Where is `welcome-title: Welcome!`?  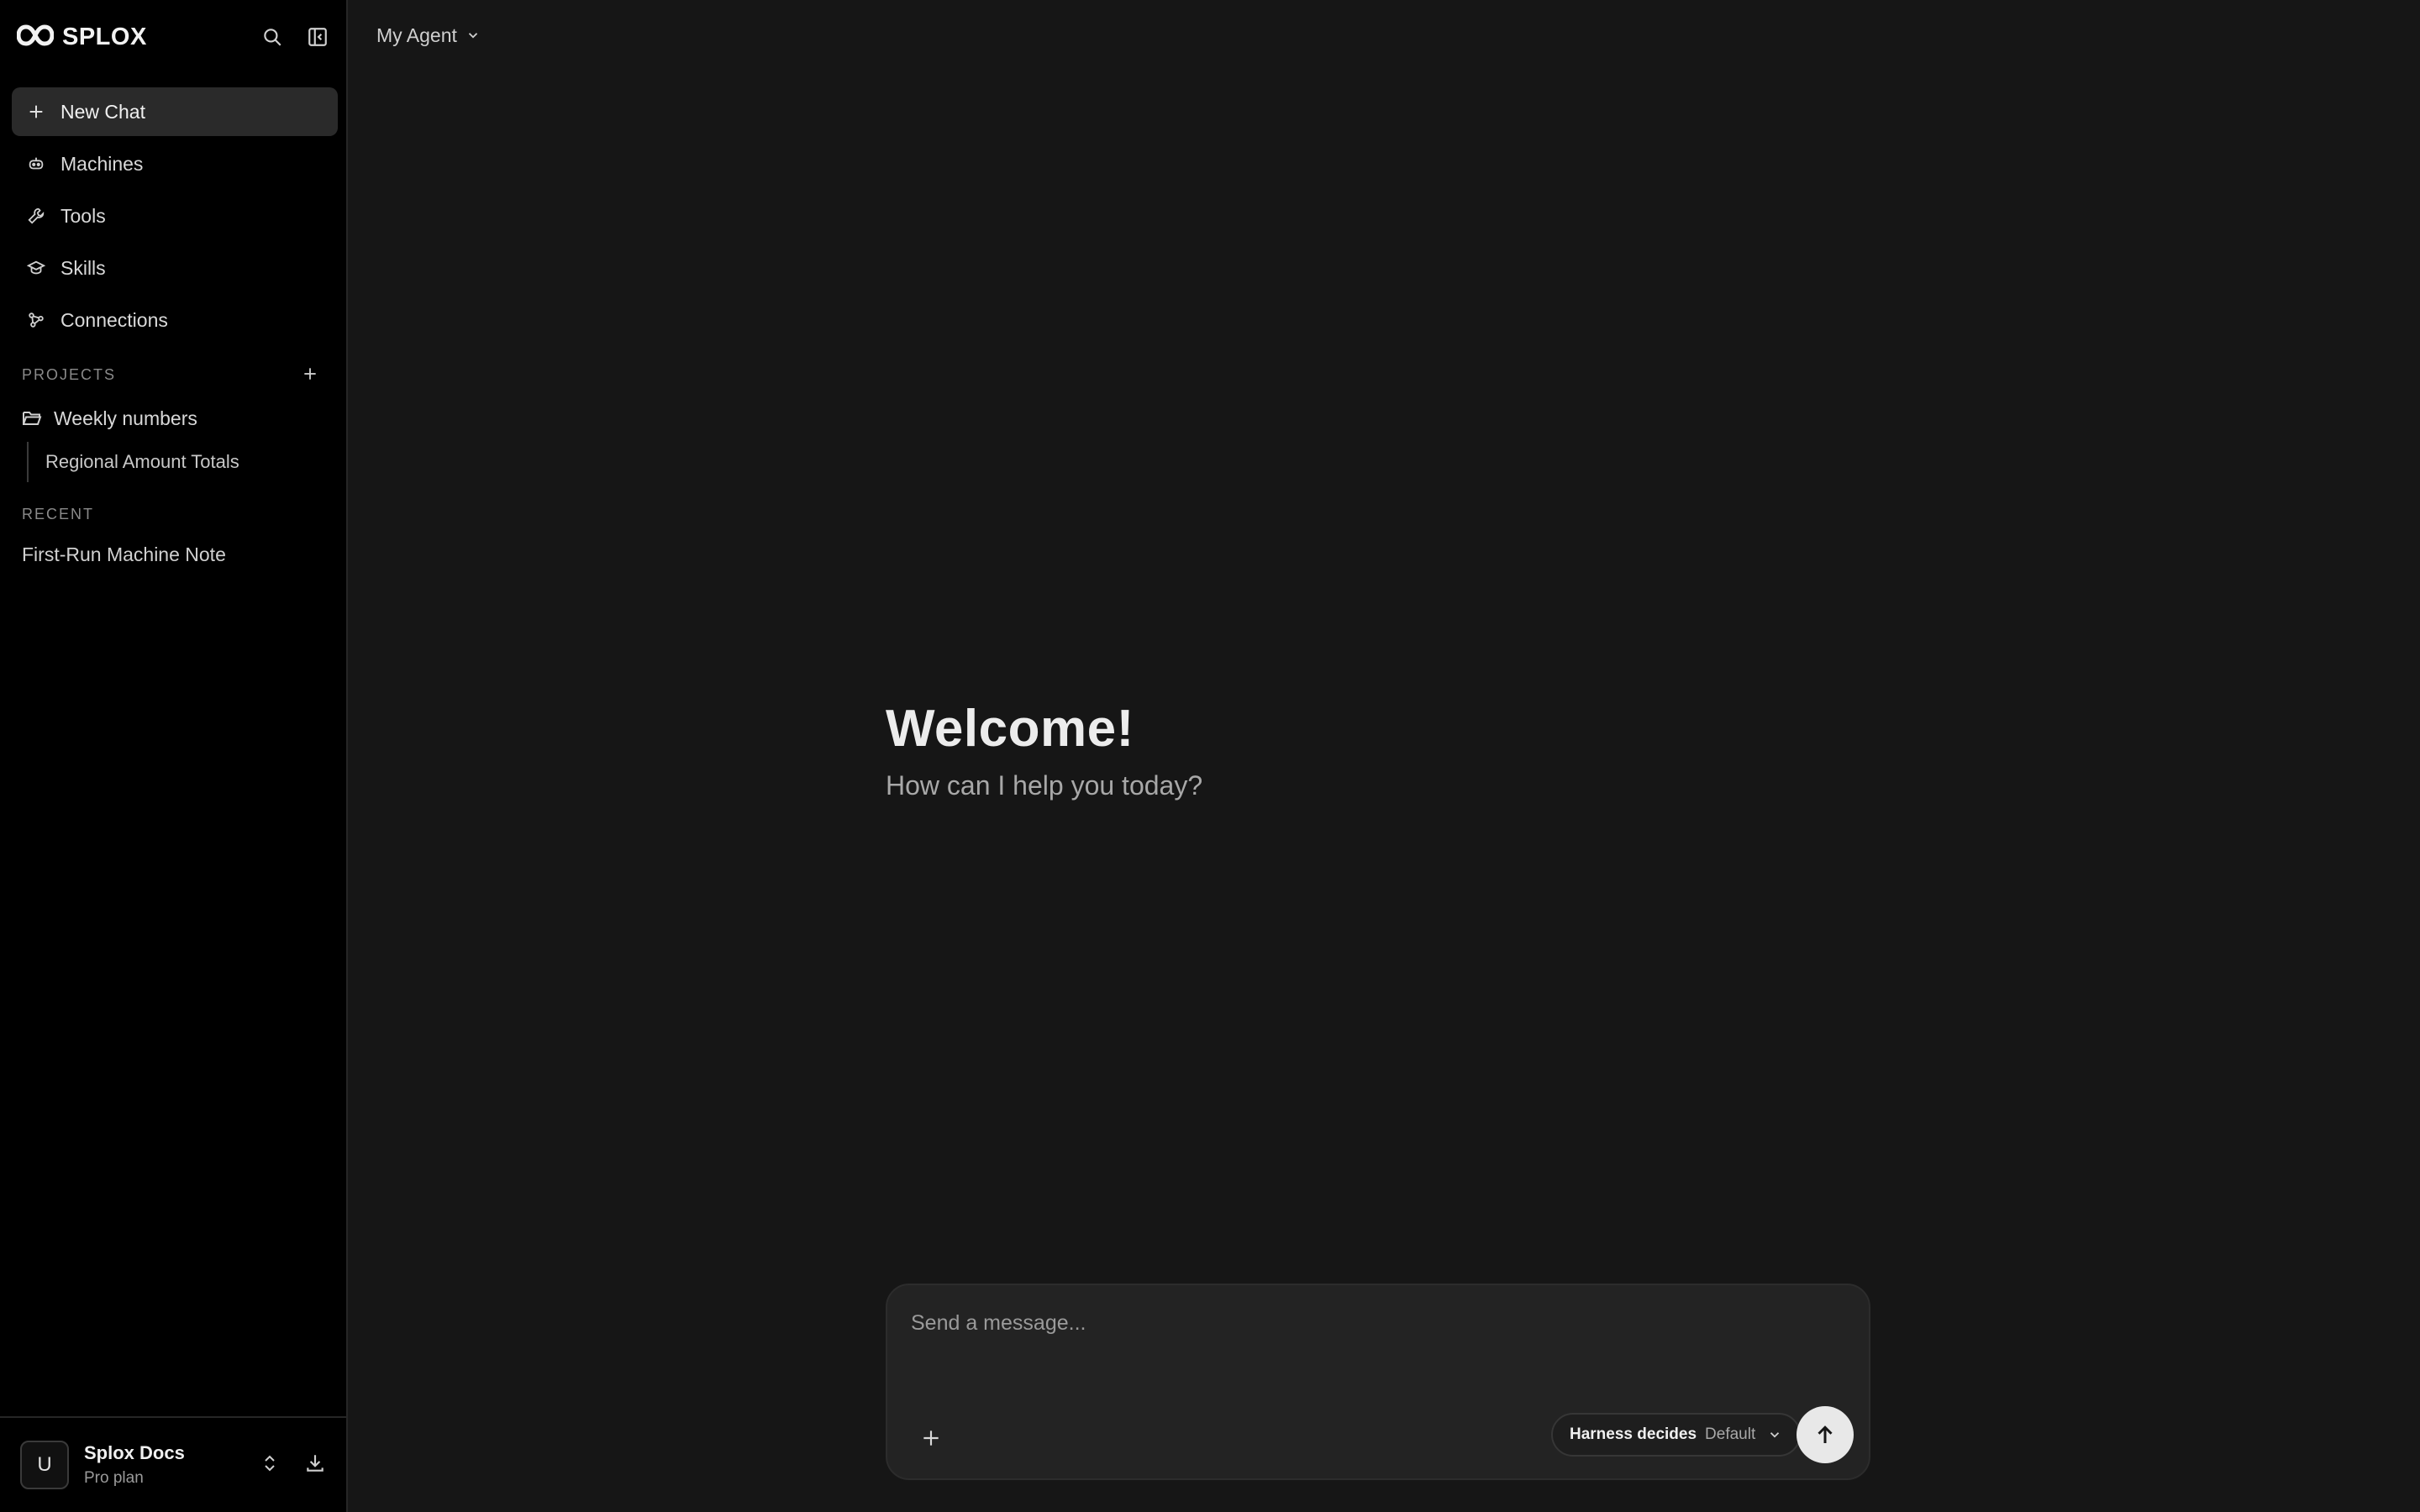
welcome-title: Welcome! is located at coordinates (1010, 729).